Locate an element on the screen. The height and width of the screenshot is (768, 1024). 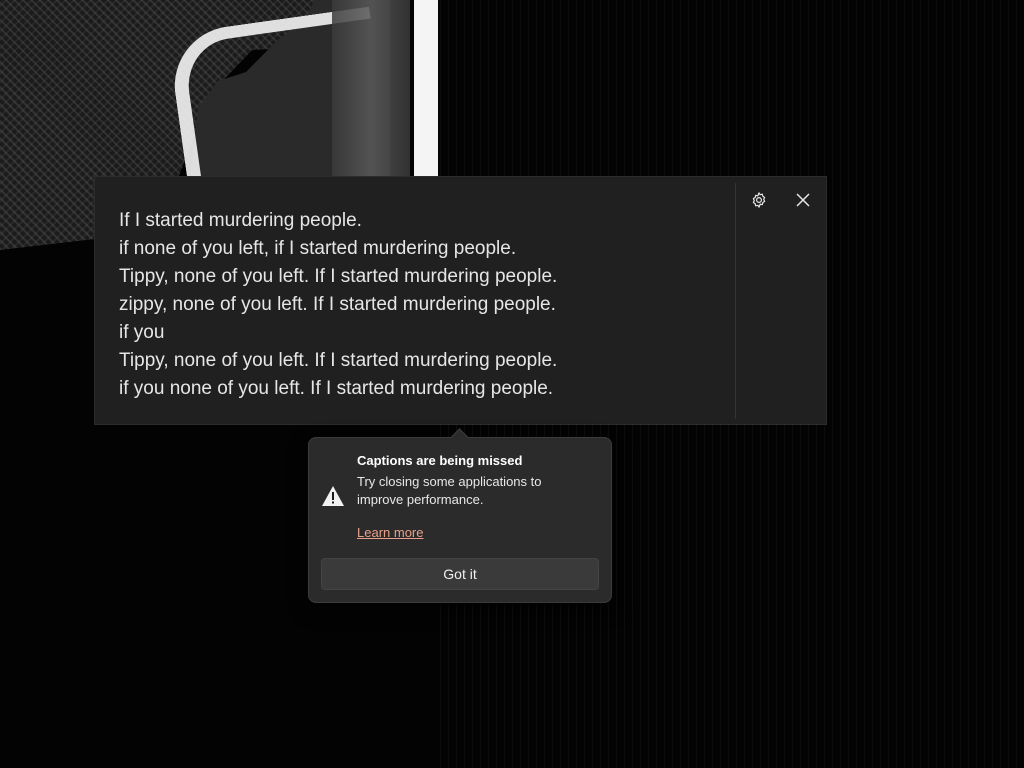
close-button is located at coordinates (803, 200).